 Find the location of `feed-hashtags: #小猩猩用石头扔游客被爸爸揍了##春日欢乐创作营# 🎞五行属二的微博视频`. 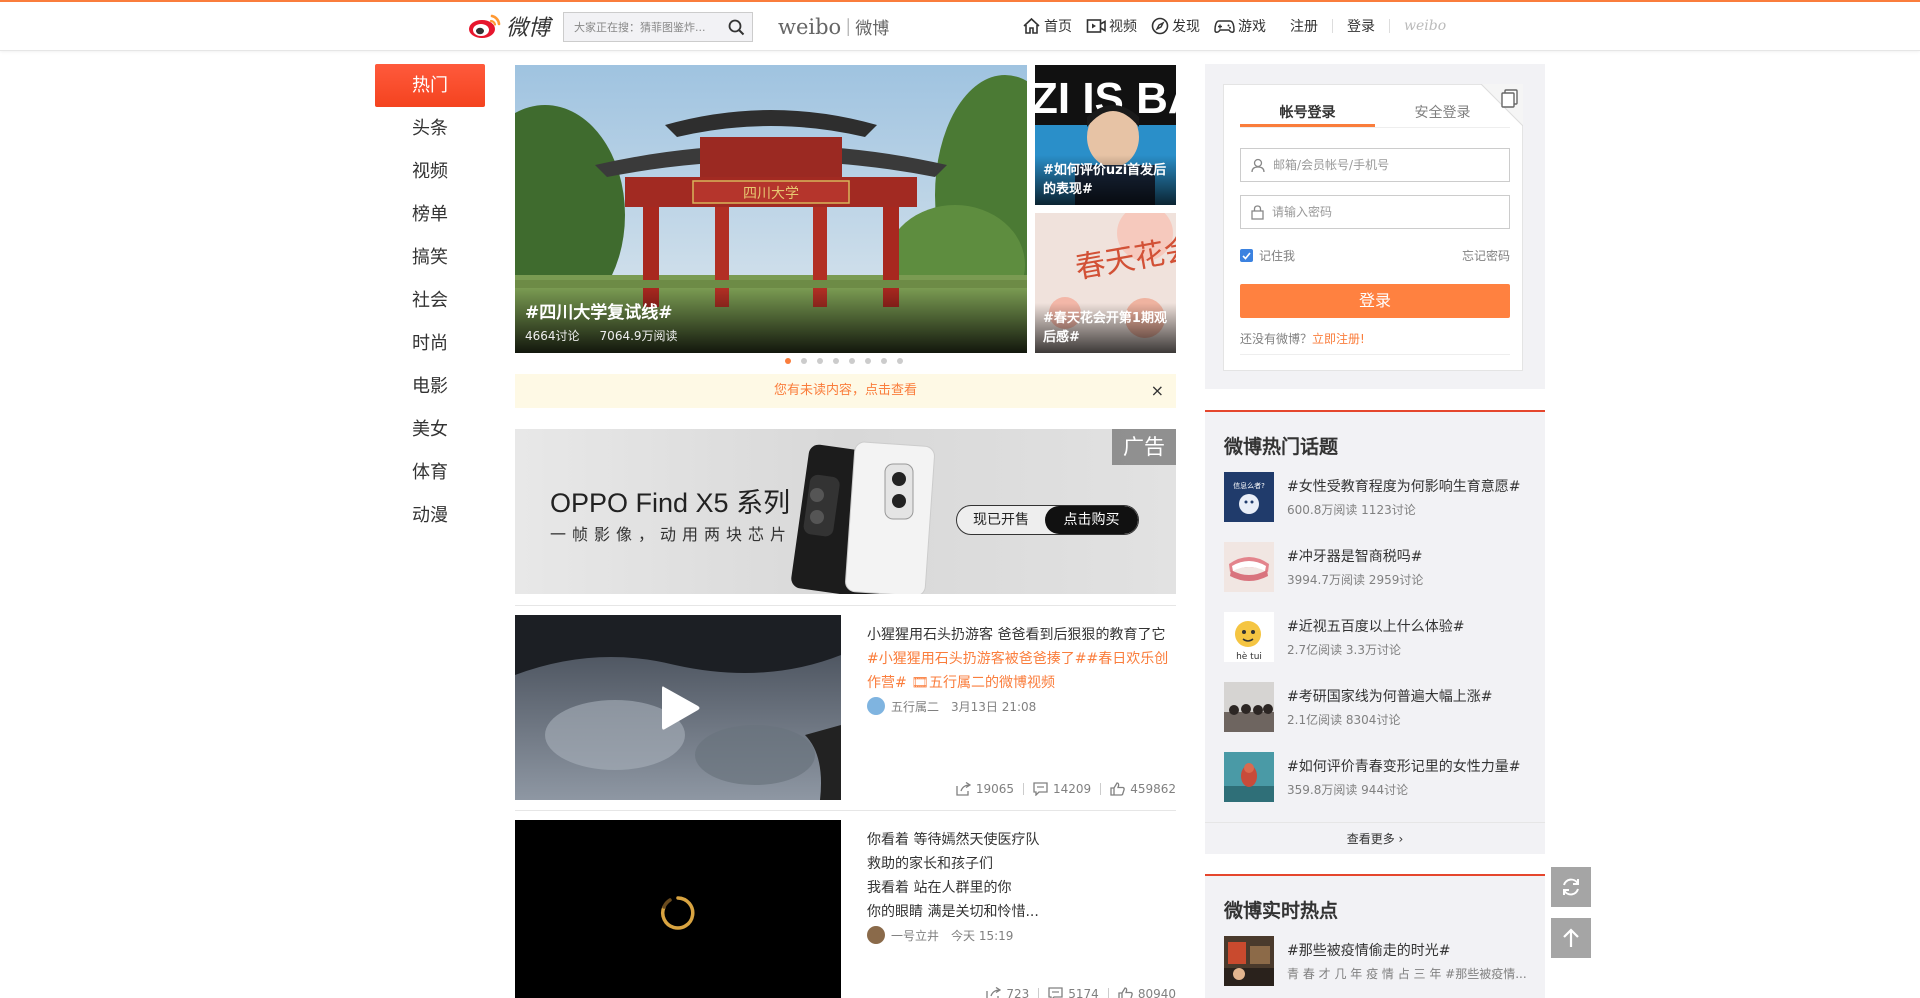

feed-hashtags: #小猩猩用石头扔游客被爸爸揍了##春日欢乐创作营# 🎞五行属二的微博视频 is located at coordinates (1017, 671).